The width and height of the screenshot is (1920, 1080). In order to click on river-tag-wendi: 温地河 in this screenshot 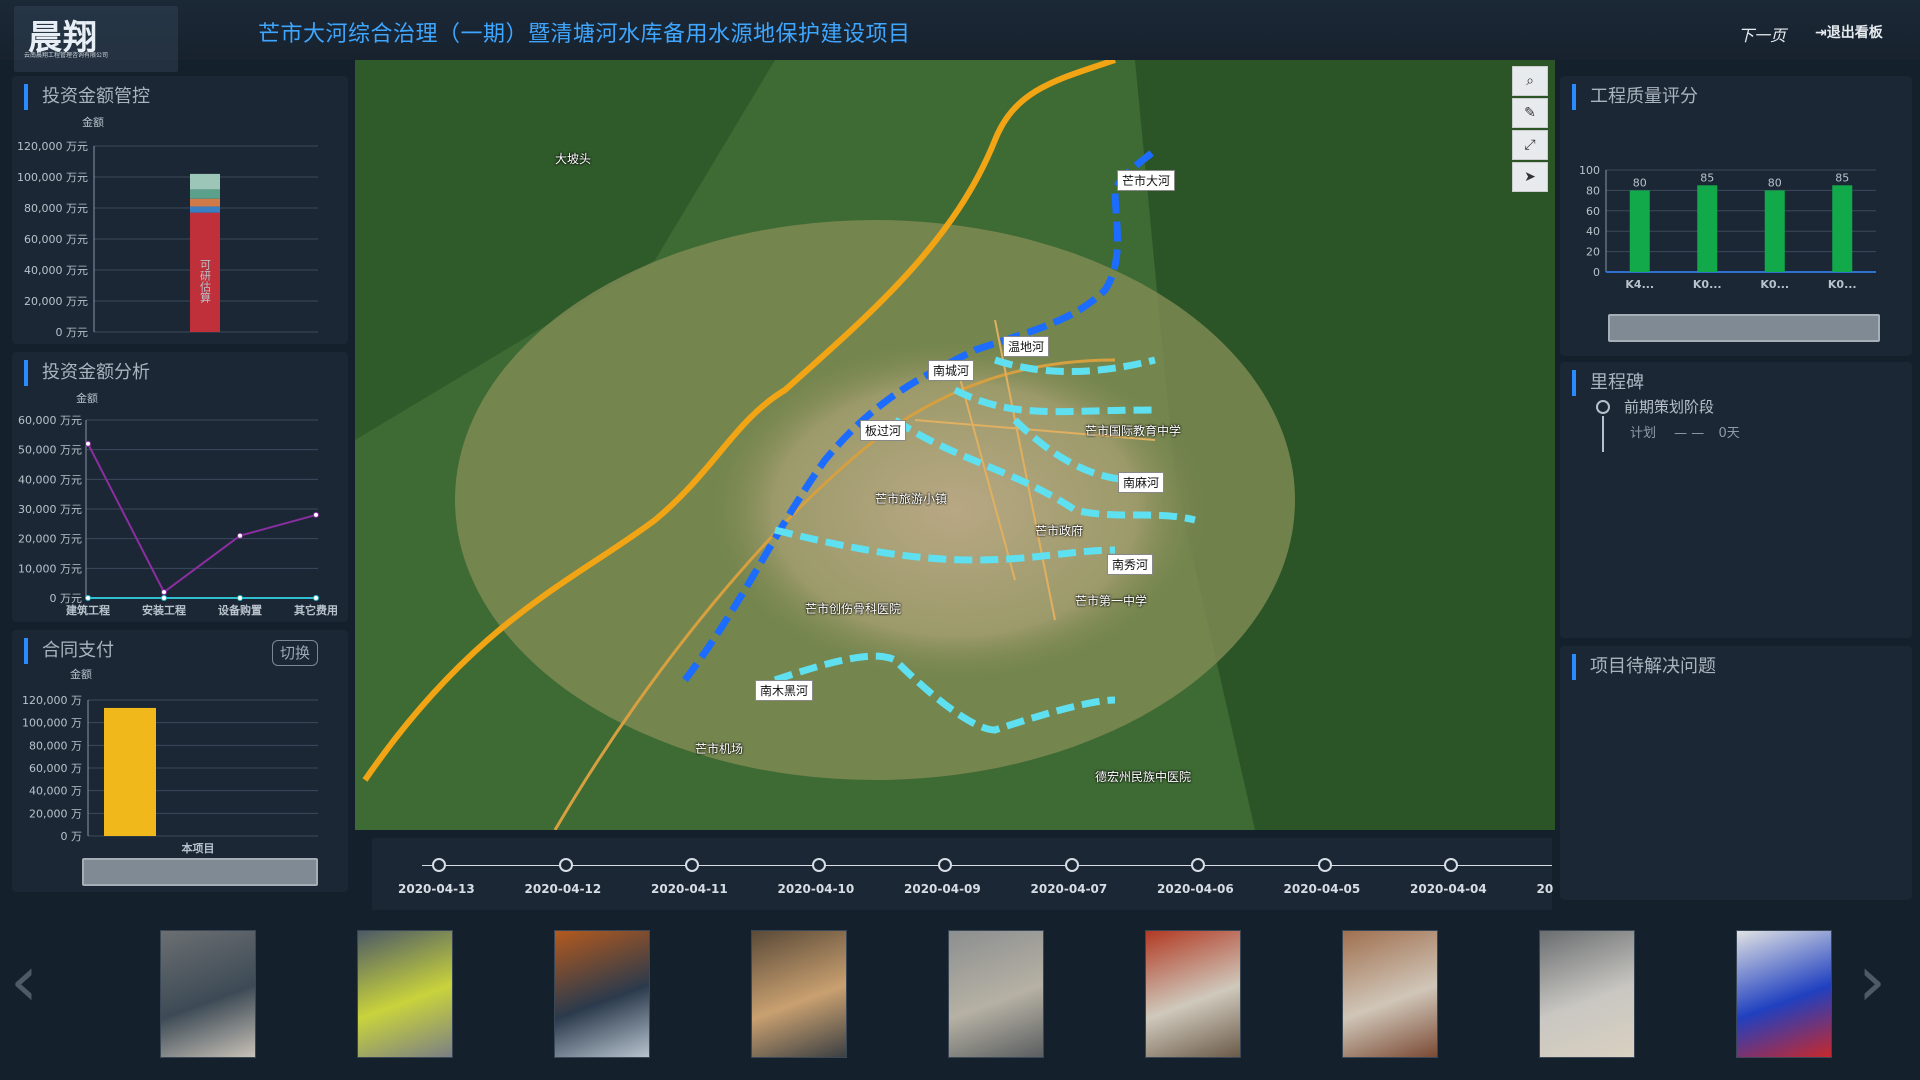, I will do `click(1026, 346)`.